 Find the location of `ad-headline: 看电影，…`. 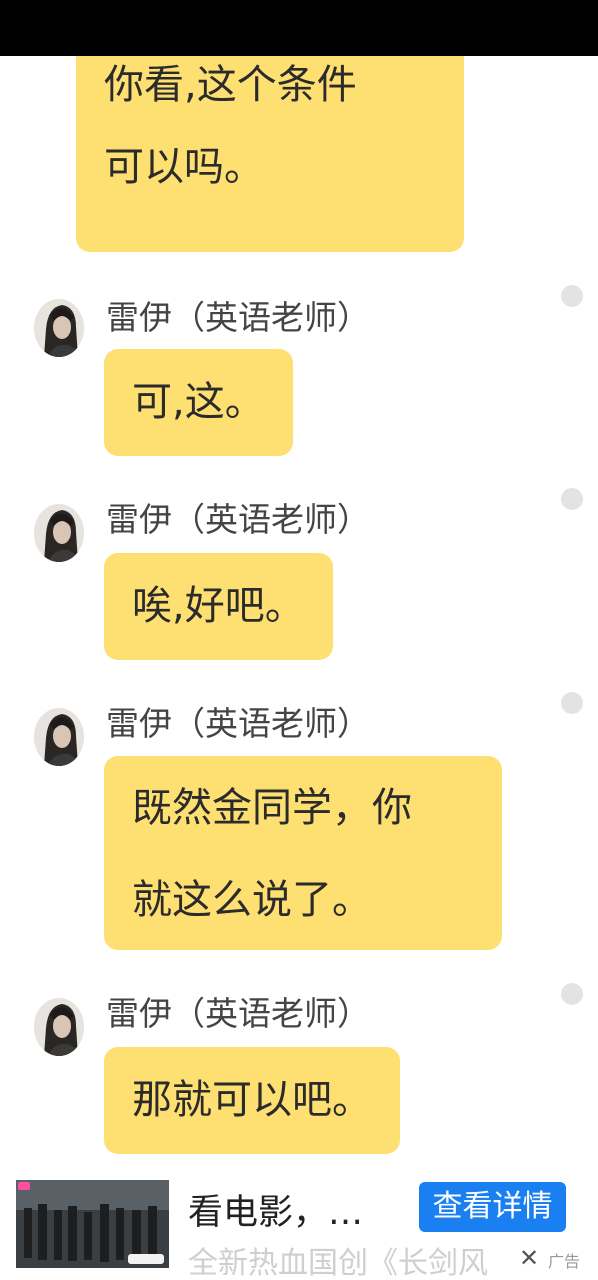

ad-headline: 看电影，… is located at coordinates (275, 1209).